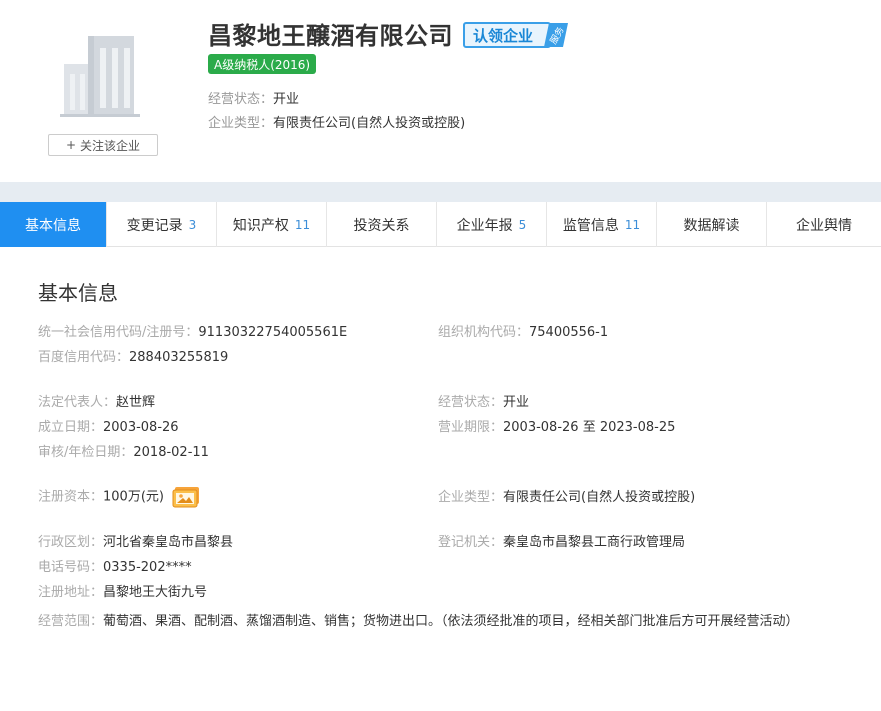 Image resolution: width=881 pixels, height=711 pixels. What do you see at coordinates (193, 332) in the screenshot?
I see `credit-code-field: 统一社会信用代码/注册号：91130322754005561E` at bounding box center [193, 332].